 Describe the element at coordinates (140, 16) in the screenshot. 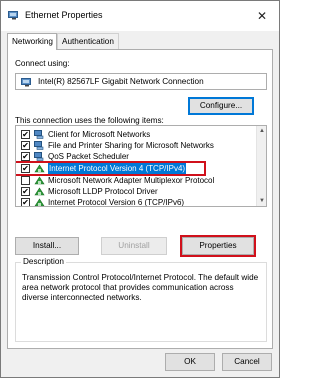

I see `title-bar: Ethernet Properties ✕` at that location.